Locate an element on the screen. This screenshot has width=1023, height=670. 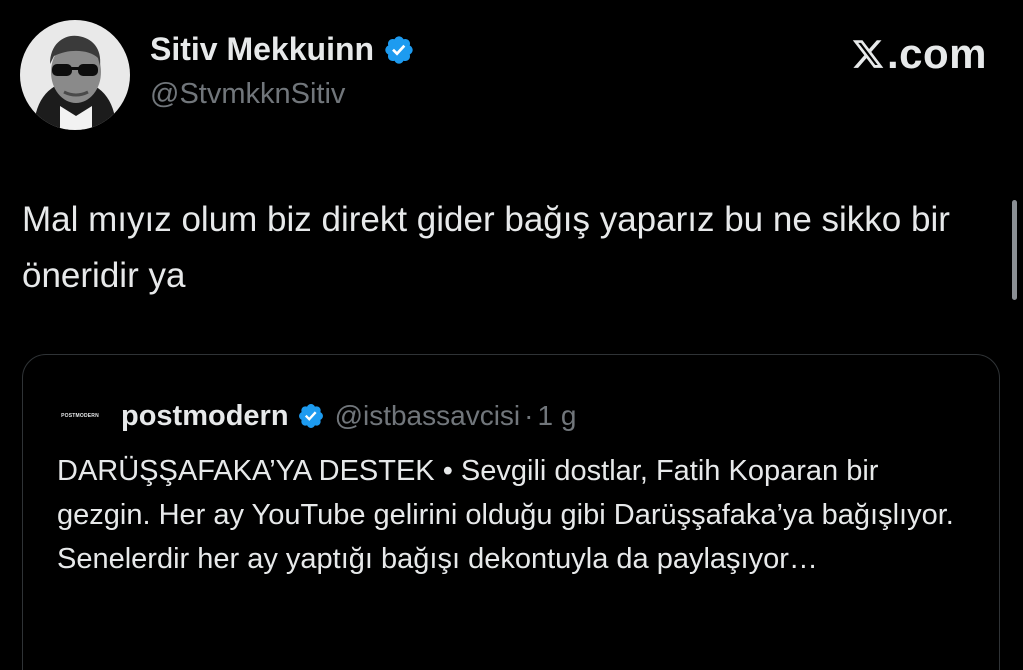
quoted-author-avatar: POSTMODERN is located at coordinates (80, 416).